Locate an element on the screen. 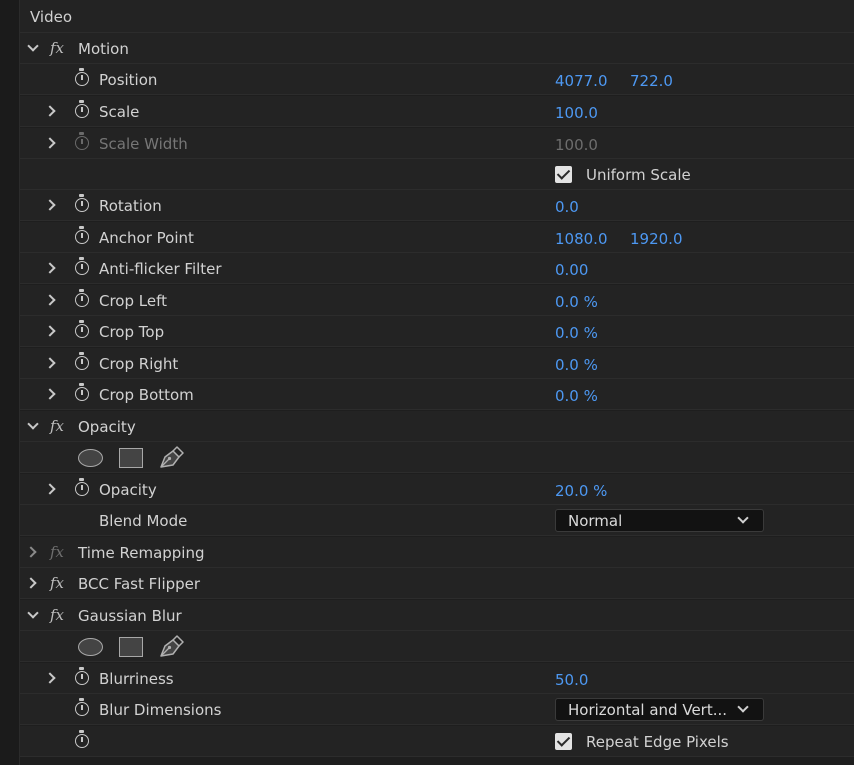  dropdown-value: Normal is located at coordinates (595, 521).